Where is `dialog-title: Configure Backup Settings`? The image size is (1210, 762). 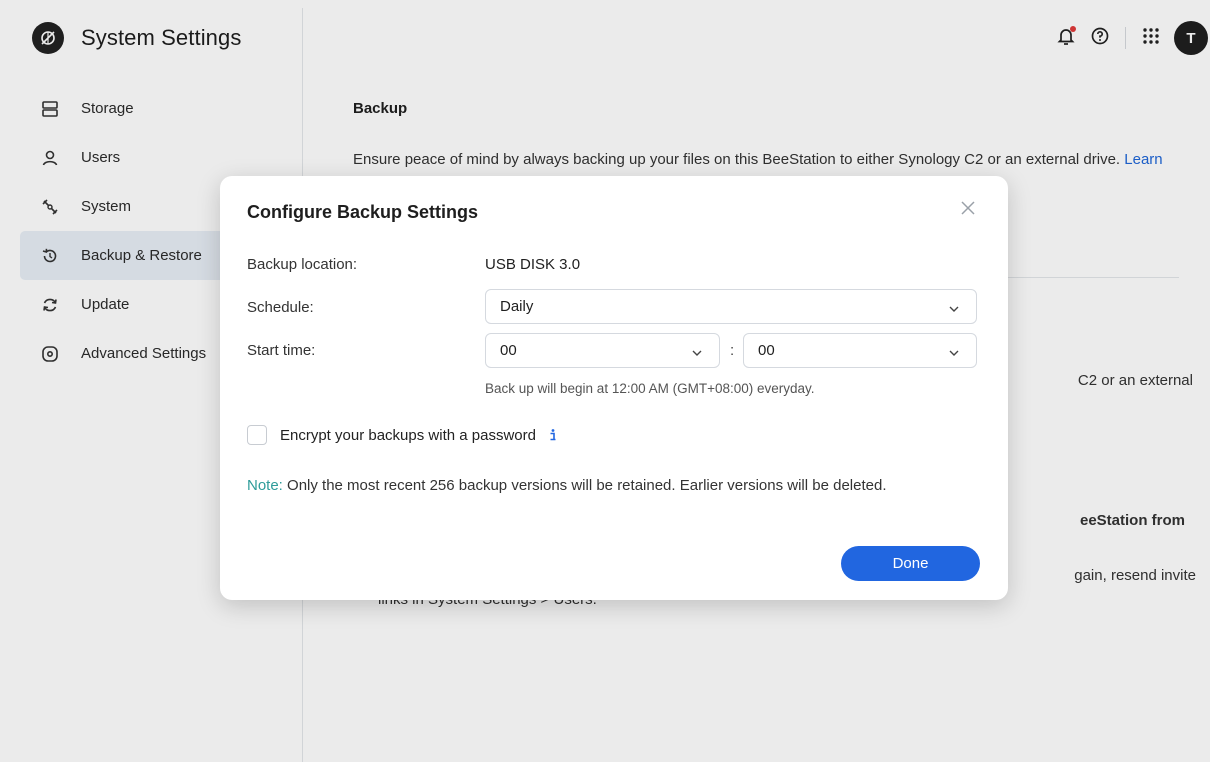 dialog-title: Configure Backup Settings is located at coordinates (363, 212).